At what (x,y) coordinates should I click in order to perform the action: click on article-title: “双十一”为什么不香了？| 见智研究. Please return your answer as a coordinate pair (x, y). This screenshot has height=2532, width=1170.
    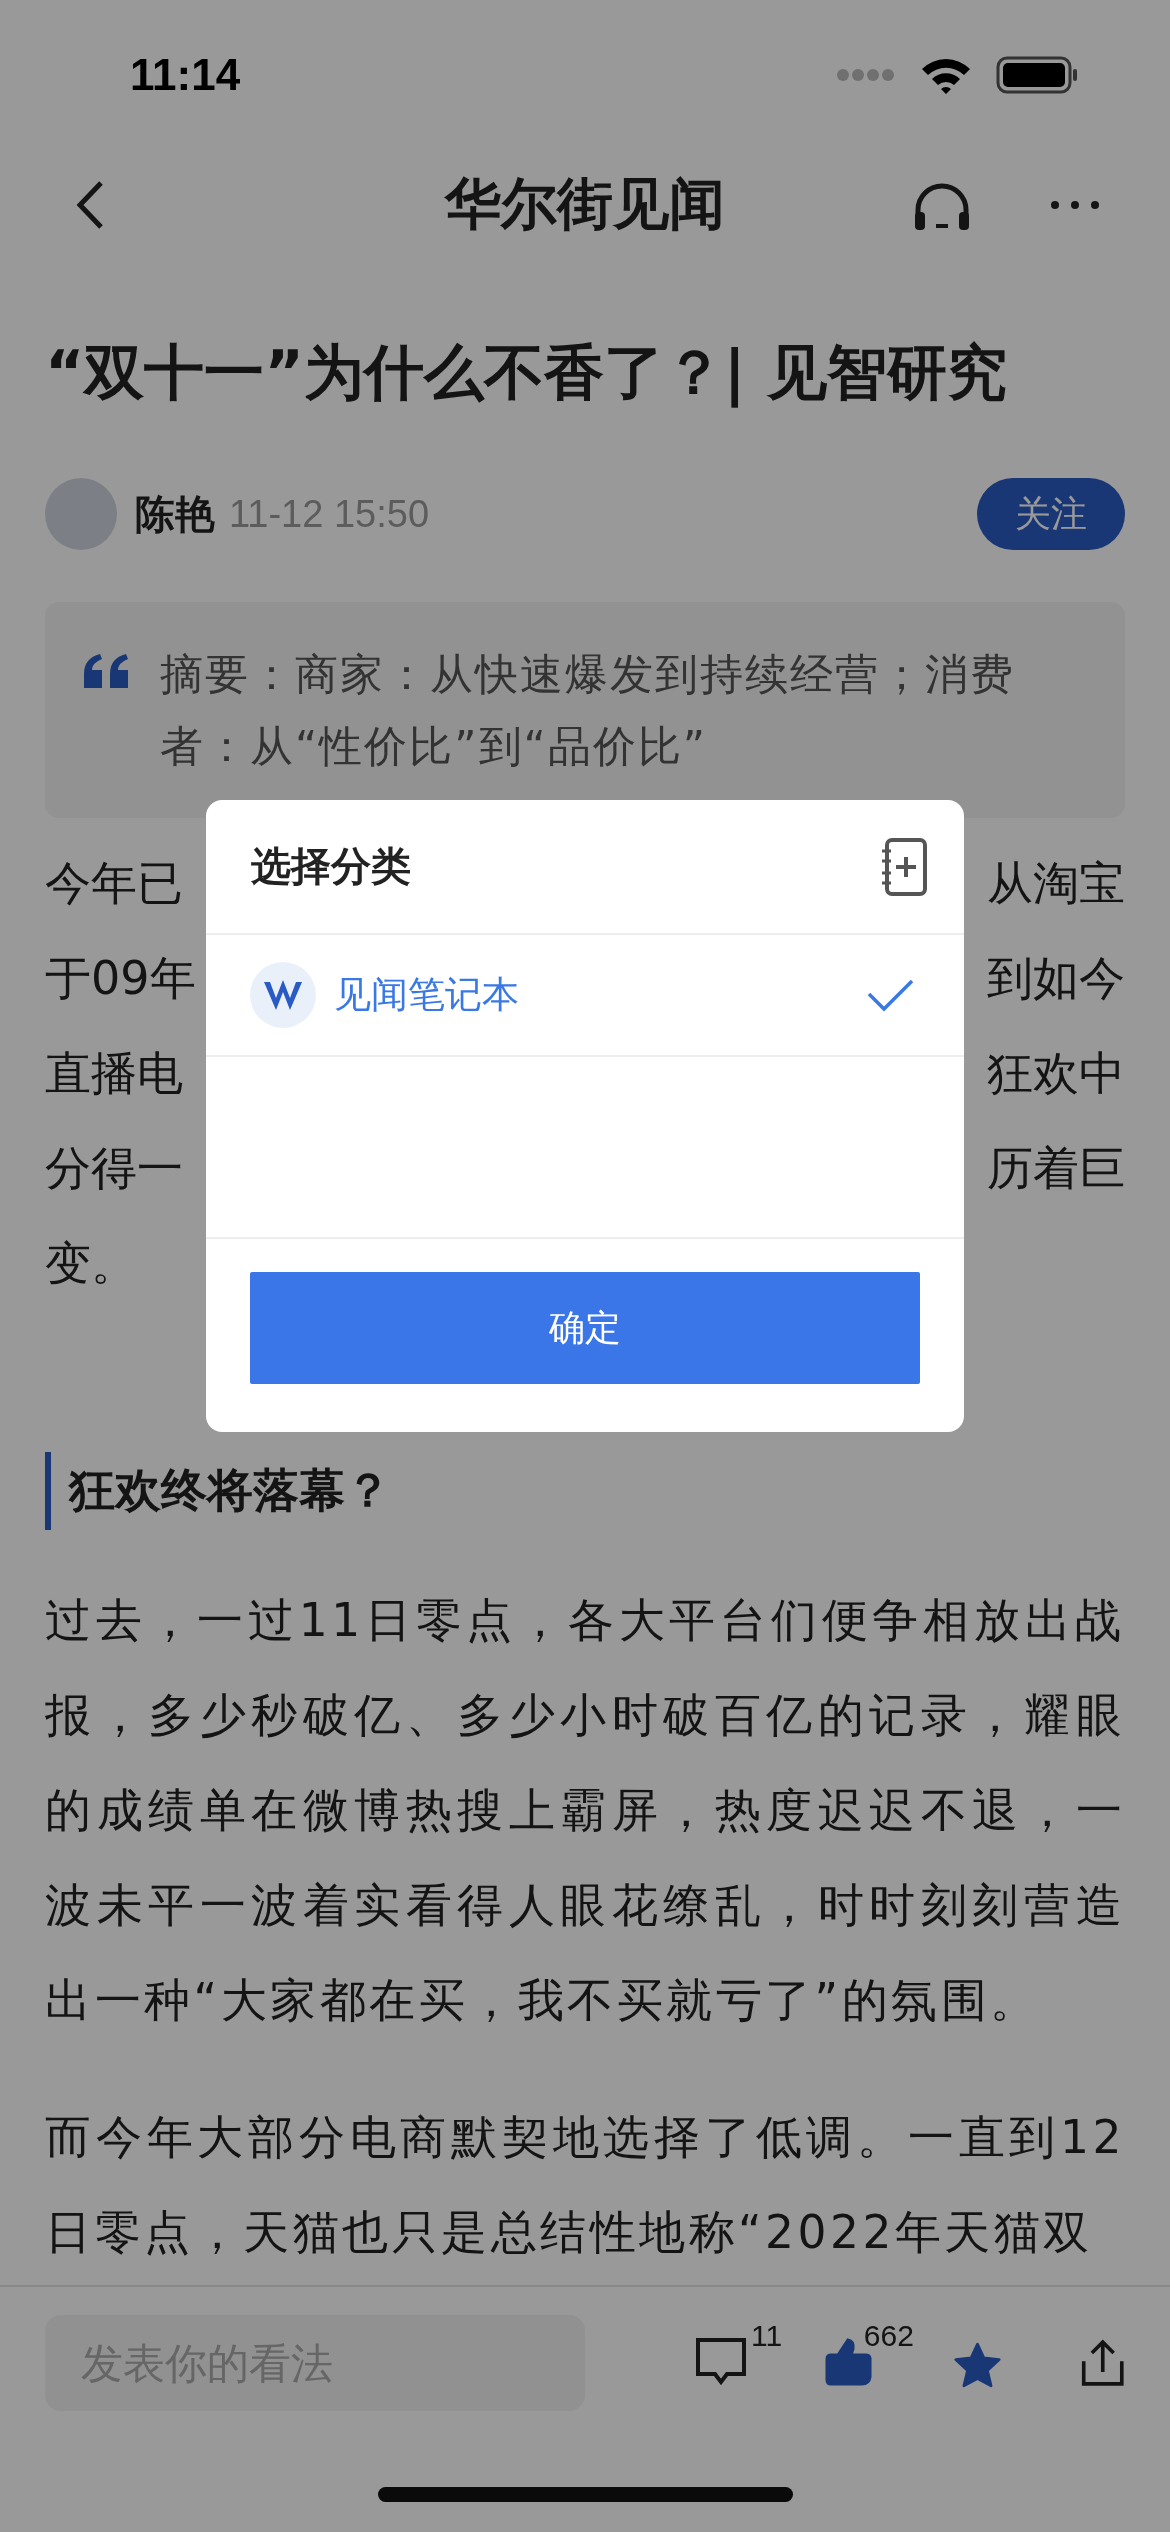
    Looking at the image, I should click on (526, 373).